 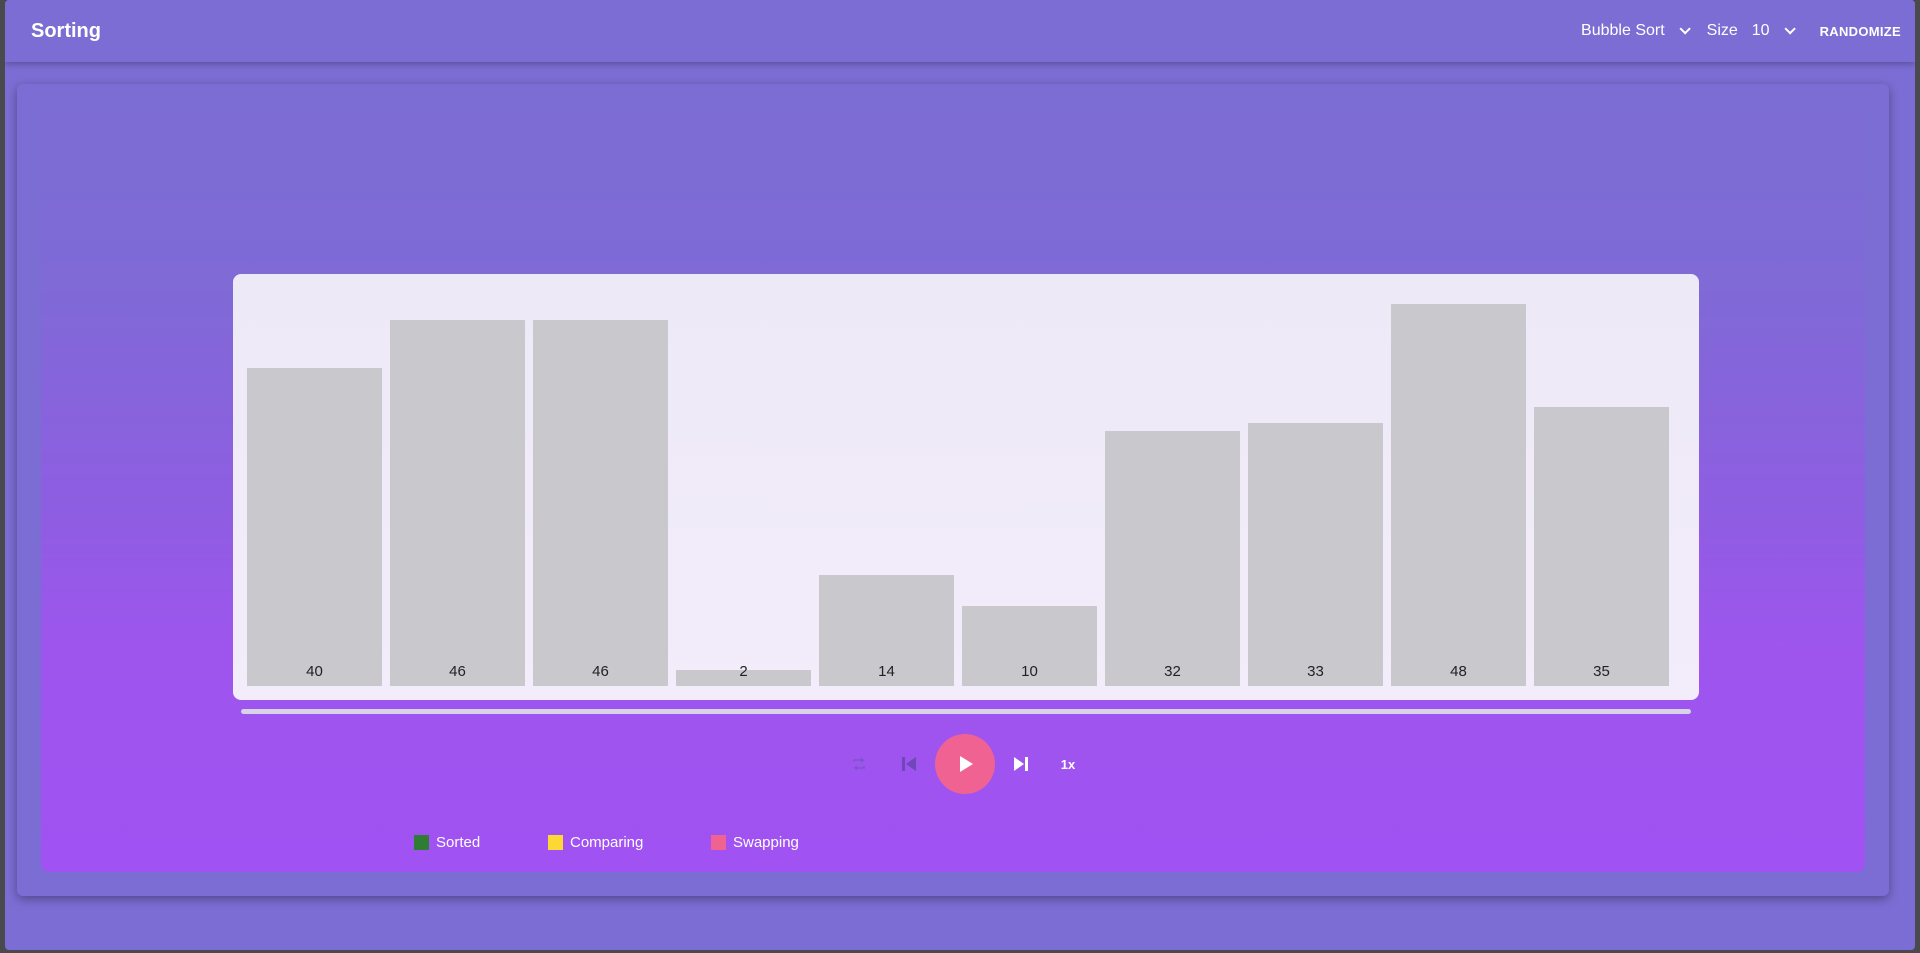 What do you see at coordinates (1773, 31) in the screenshot?
I see `size-select: 10` at bounding box center [1773, 31].